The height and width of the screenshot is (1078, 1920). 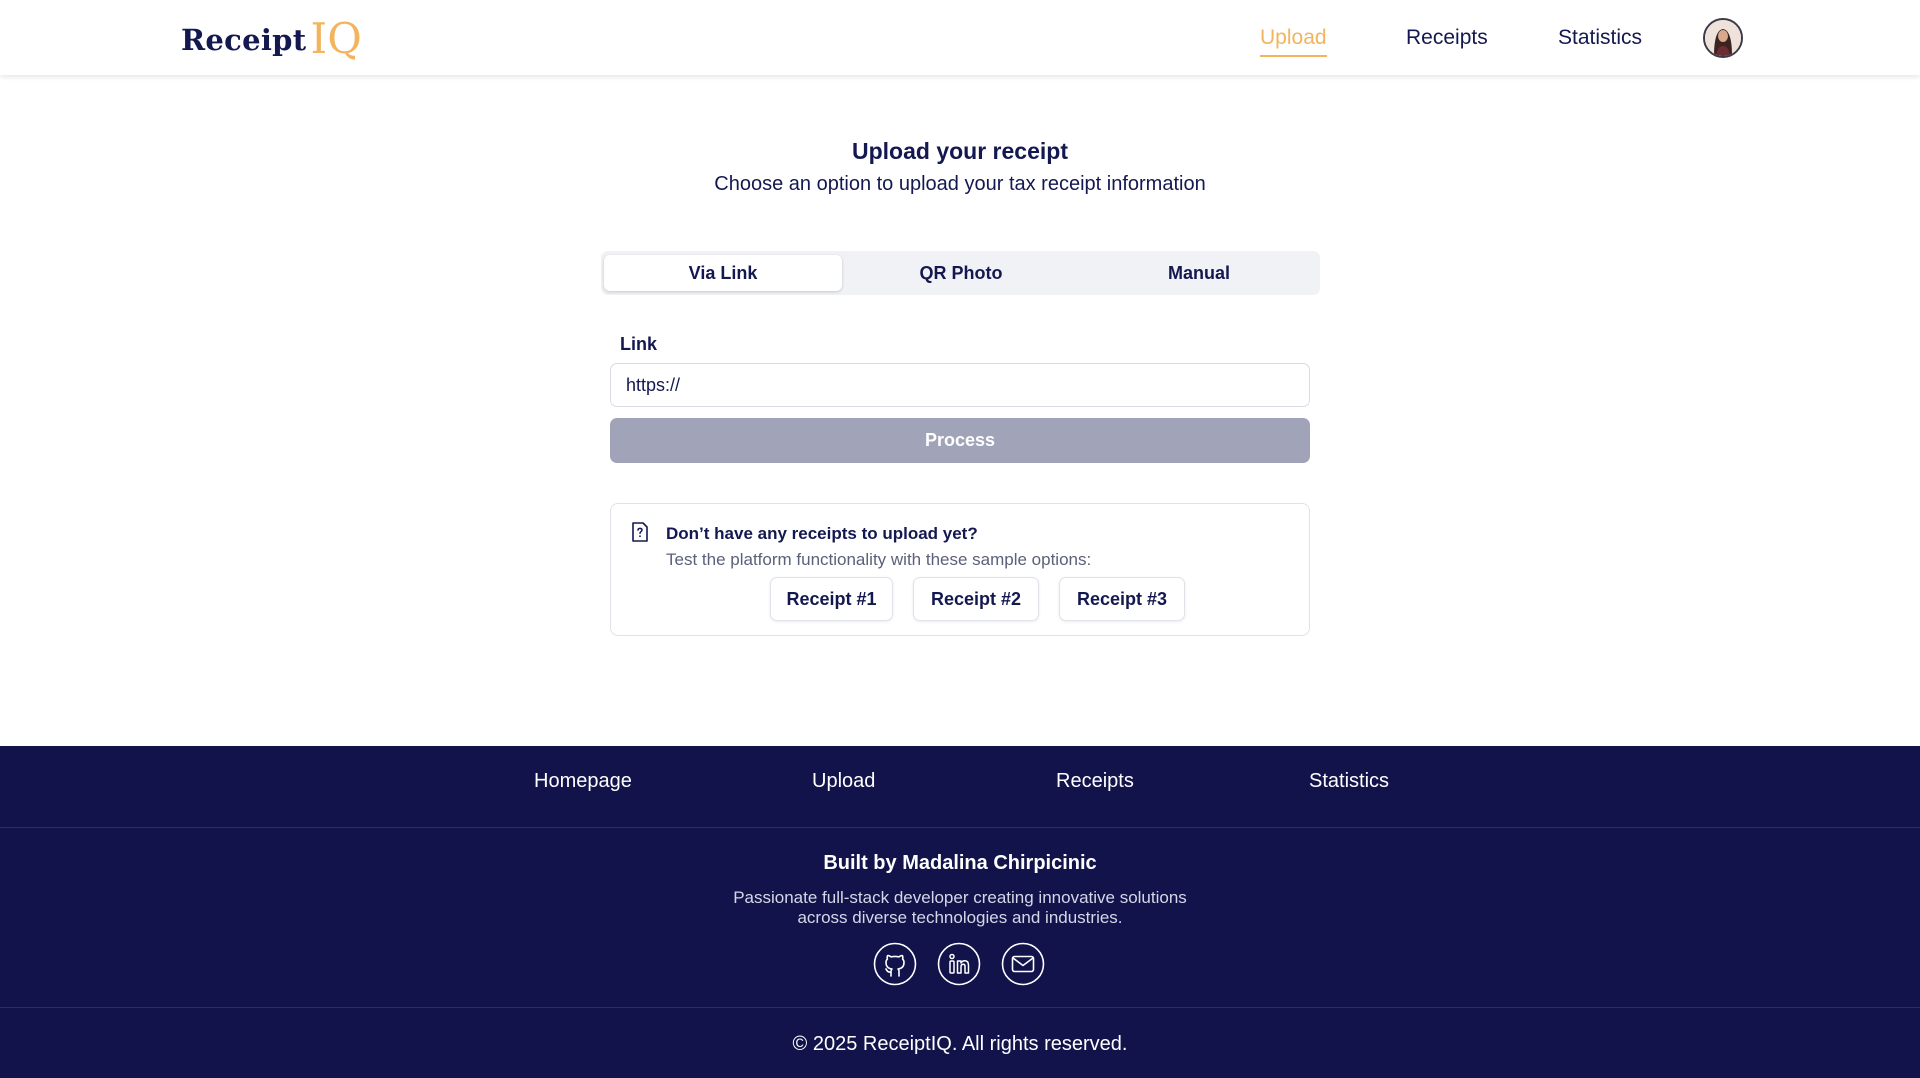 What do you see at coordinates (336, 38) in the screenshot?
I see `logo-text-accent: IQ` at bounding box center [336, 38].